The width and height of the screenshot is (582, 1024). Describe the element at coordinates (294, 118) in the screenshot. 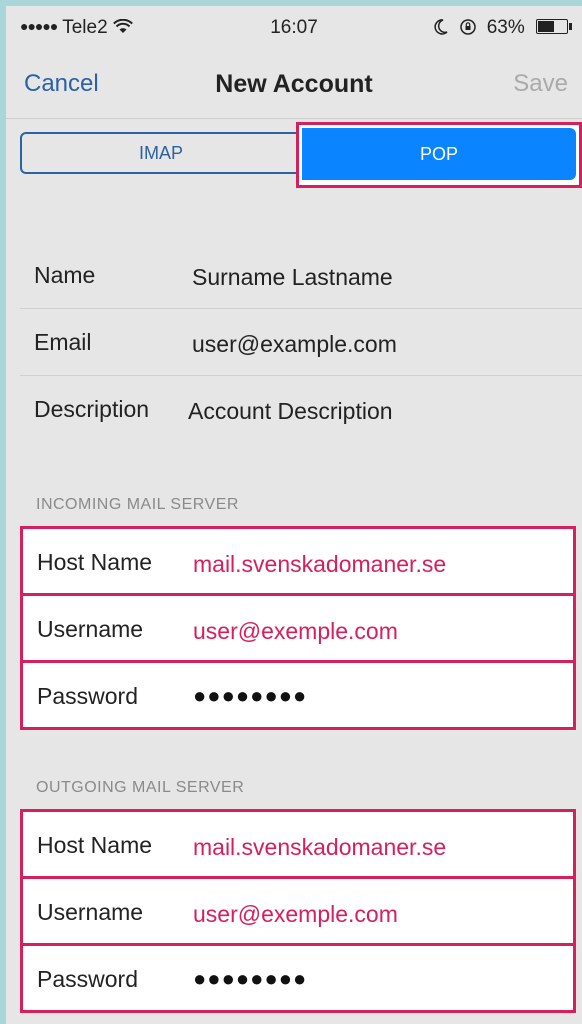

I see `nav-divider` at that location.